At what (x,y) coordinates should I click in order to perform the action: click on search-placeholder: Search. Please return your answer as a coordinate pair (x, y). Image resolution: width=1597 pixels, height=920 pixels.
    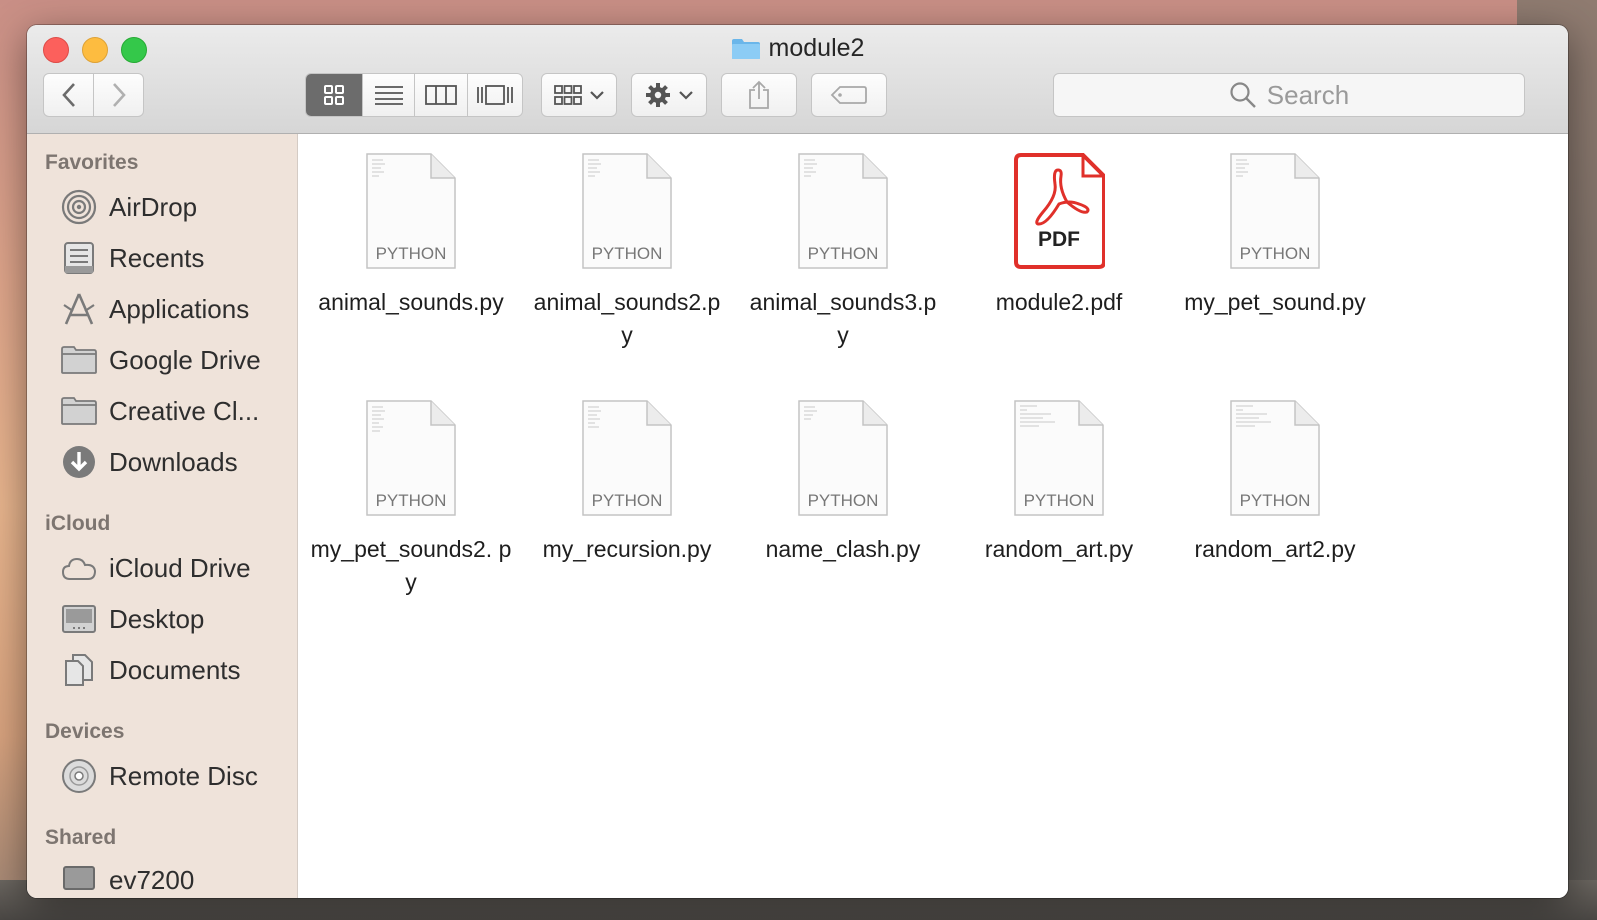
    Looking at the image, I should click on (1308, 94).